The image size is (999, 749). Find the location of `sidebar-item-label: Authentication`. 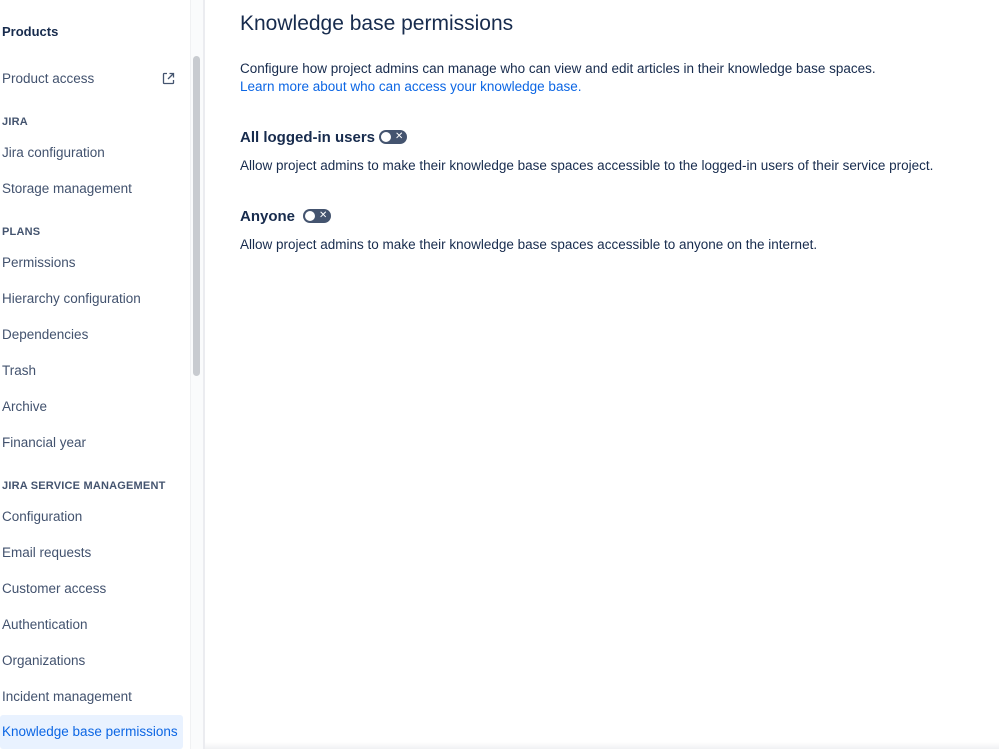

sidebar-item-label: Authentication is located at coordinates (45, 624).